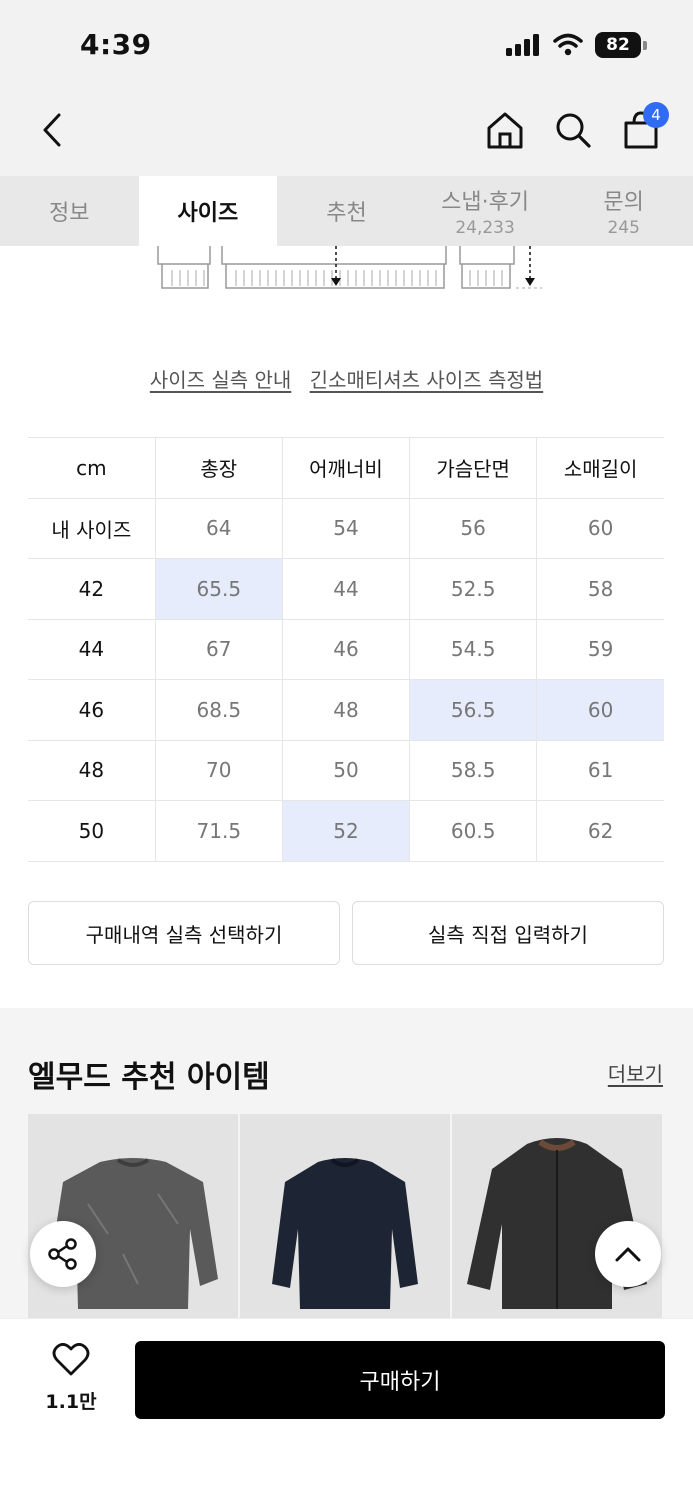 The image size is (693, 1500). What do you see at coordinates (473, 831) in the screenshot?
I see `table-cell: 60.5` at bounding box center [473, 831].